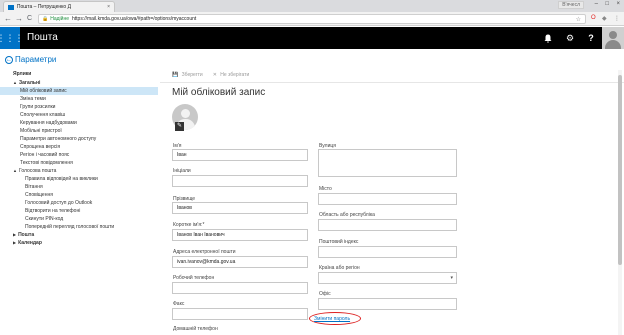 Image resolution: width=624 pixels, height=335 pixels. What do you see at coordinates (79, 155) in the screenshot?
I see `sidebar-item: Регіон і часовий пояс` at bounding box center [79, 155].